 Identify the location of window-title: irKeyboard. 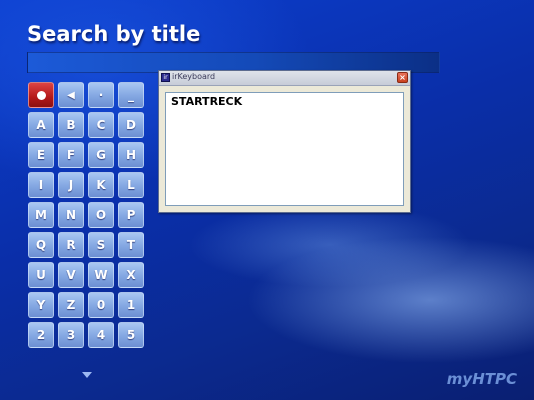
(194, 76).